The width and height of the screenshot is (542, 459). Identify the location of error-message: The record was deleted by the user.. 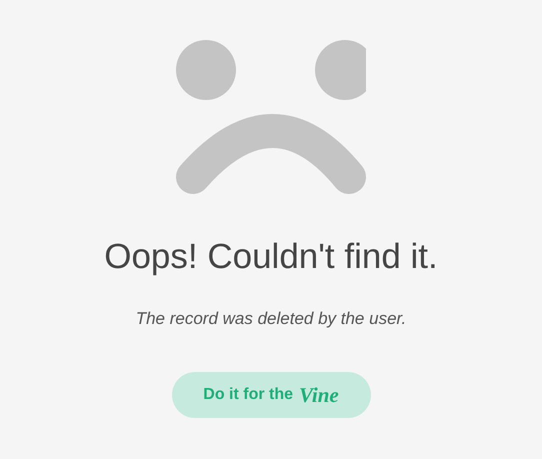
(271, 319).